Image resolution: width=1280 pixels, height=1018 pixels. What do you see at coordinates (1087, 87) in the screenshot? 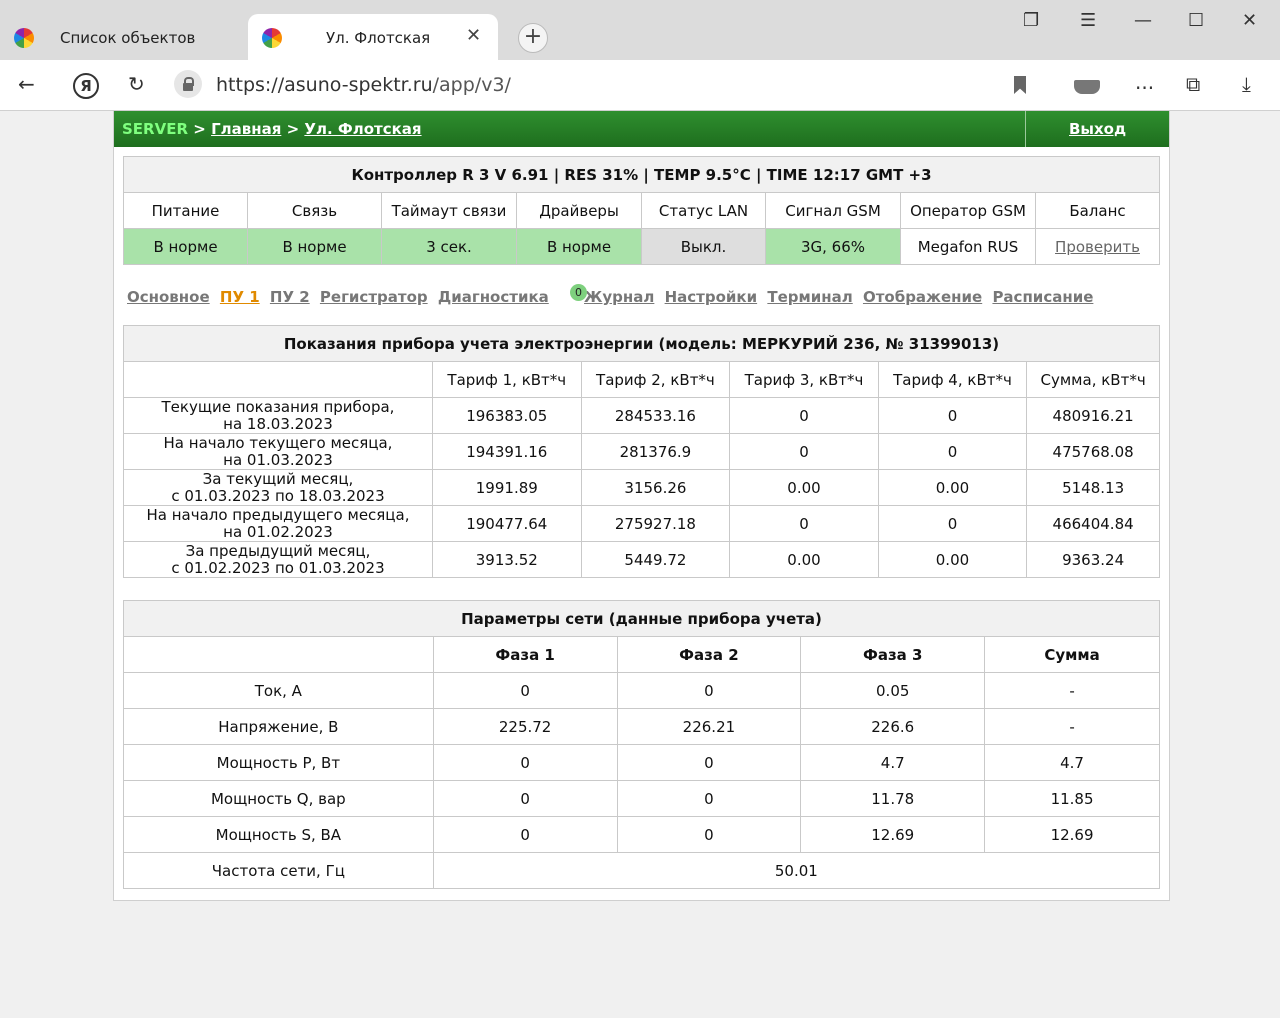
I see `extension-icon` at bounding box center [1087, 87].